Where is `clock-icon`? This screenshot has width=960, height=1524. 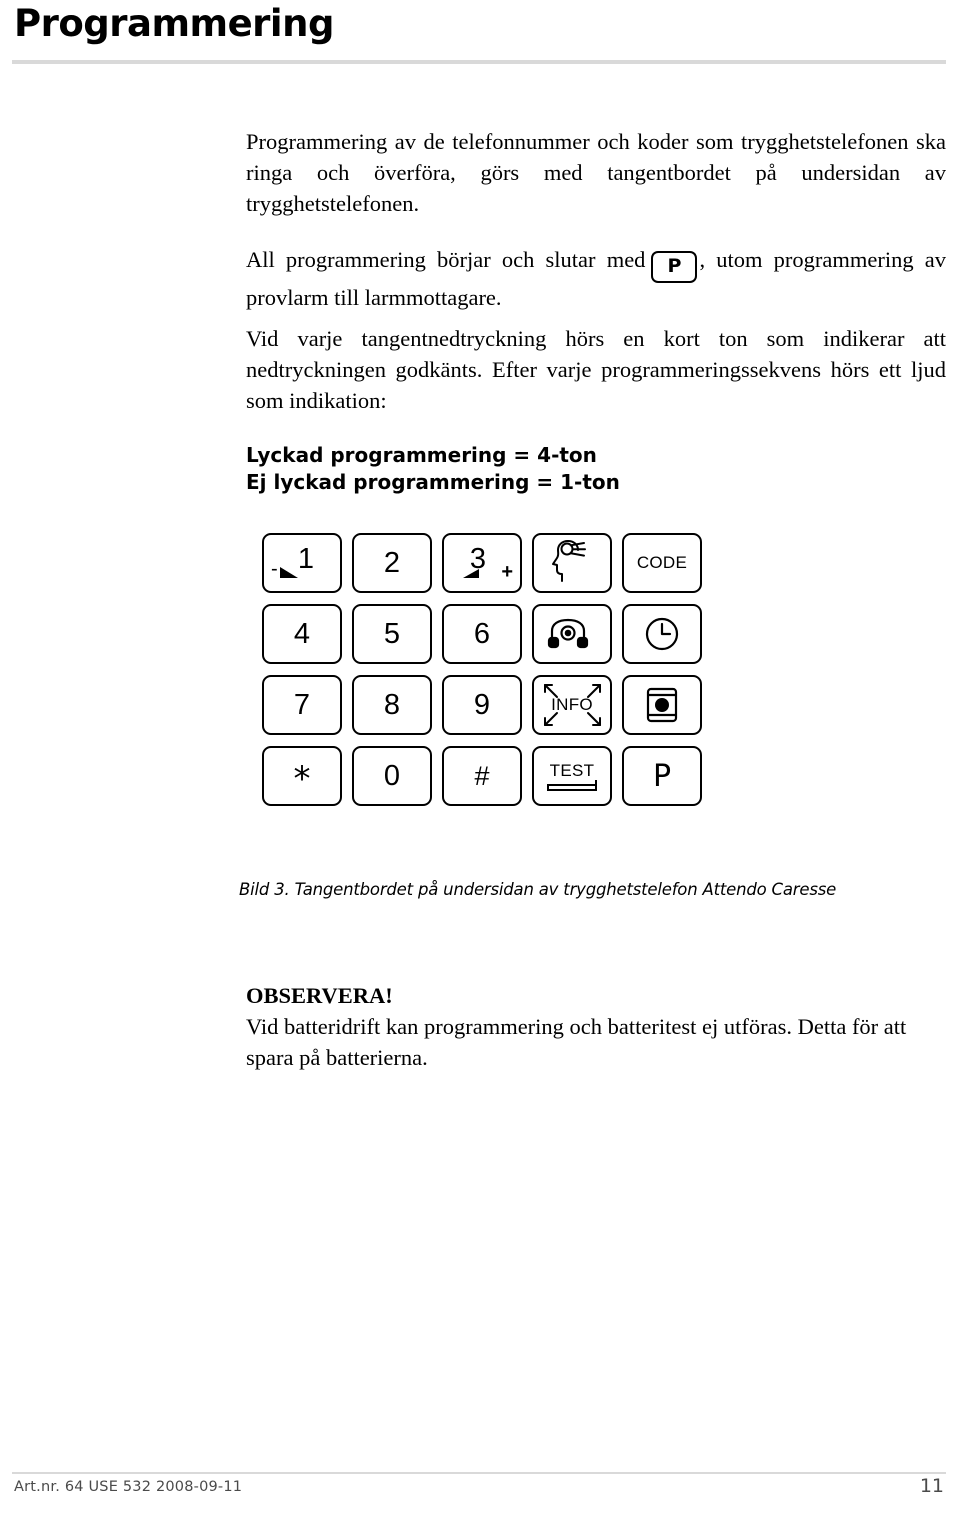
clock-icon is located at coordinates (662, 634).